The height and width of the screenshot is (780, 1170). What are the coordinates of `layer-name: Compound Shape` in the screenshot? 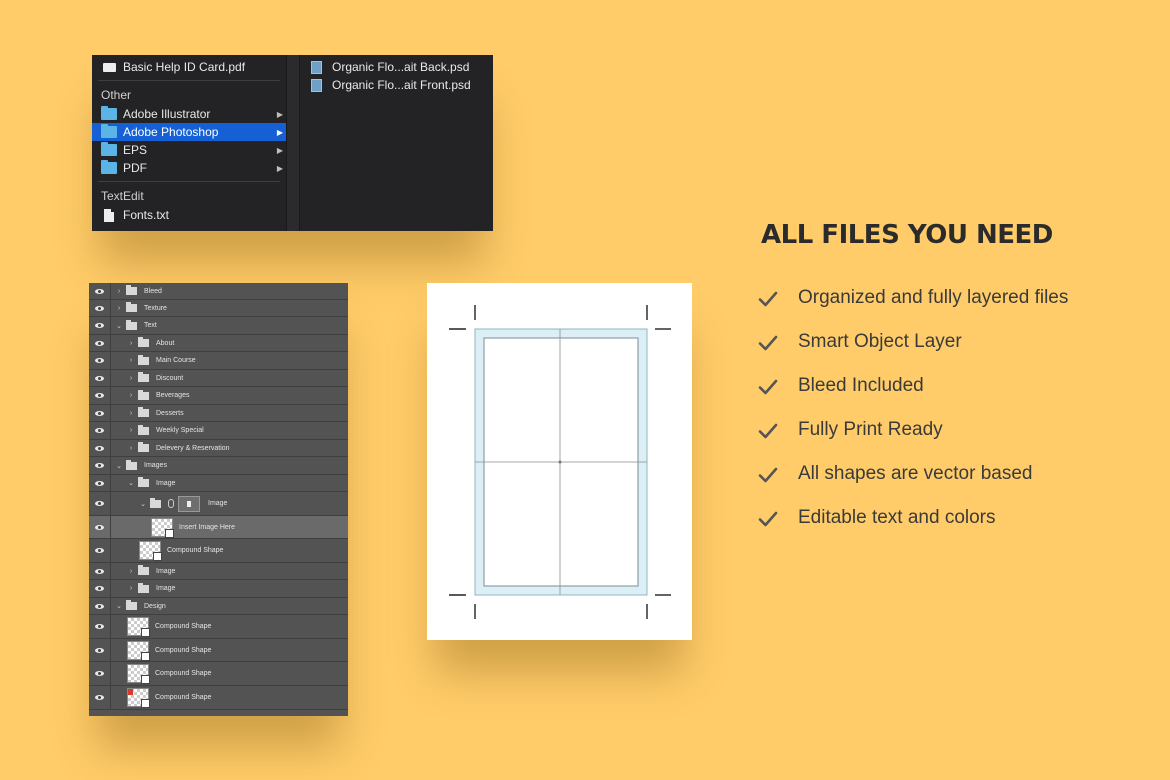 It's located at (183, 673).